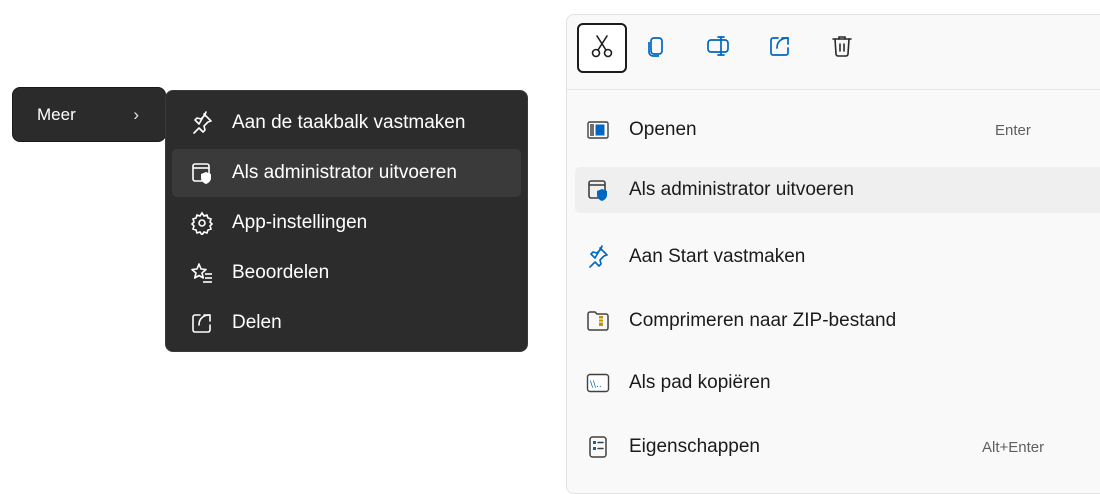 This screenshot has height=494, width=1100. Describe the element at coordinates (300, 222) in the screenshot. I see `dark-menu-item-label: App-instellingen` at that location.